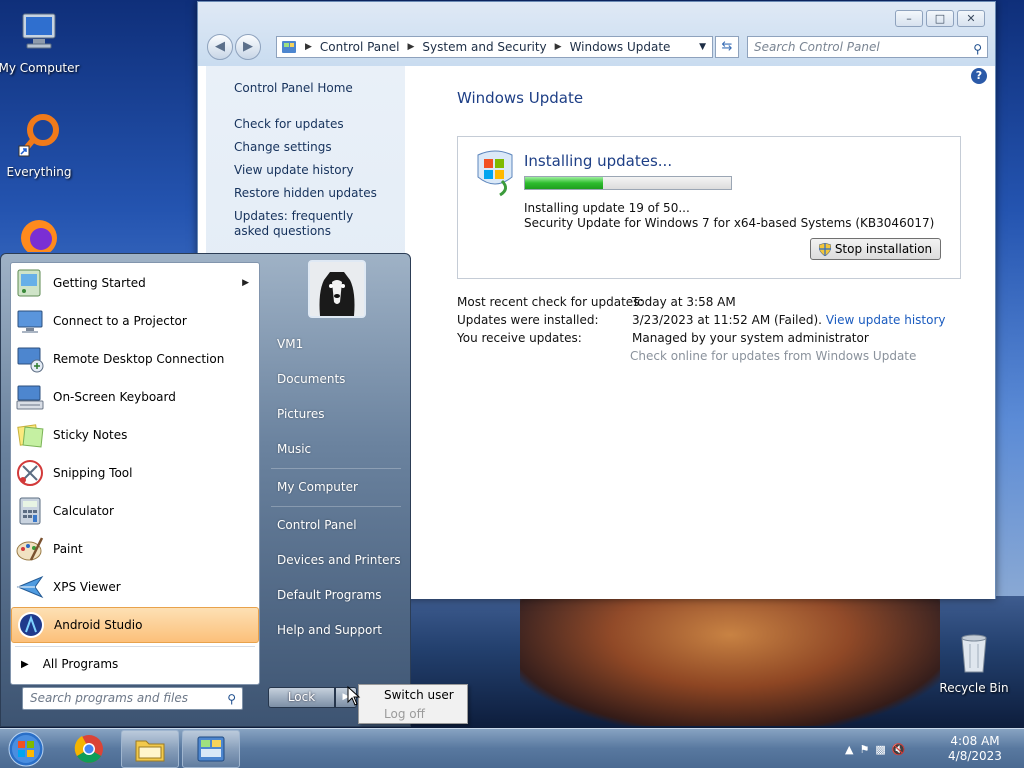 This screenshot has height=768, width=1024. I want to click on search-placeholder: Search Control Panel, so click(817, 47).